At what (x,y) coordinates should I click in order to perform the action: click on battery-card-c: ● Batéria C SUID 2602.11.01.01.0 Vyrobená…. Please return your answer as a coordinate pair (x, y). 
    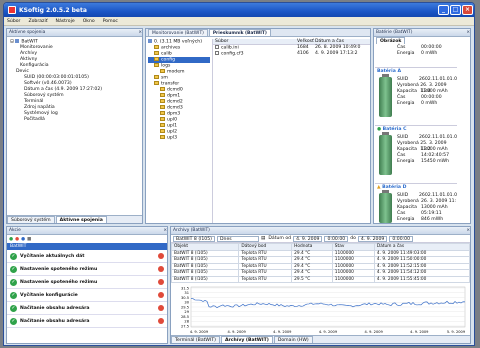
    Looking at the image, I should click on (416, 153).